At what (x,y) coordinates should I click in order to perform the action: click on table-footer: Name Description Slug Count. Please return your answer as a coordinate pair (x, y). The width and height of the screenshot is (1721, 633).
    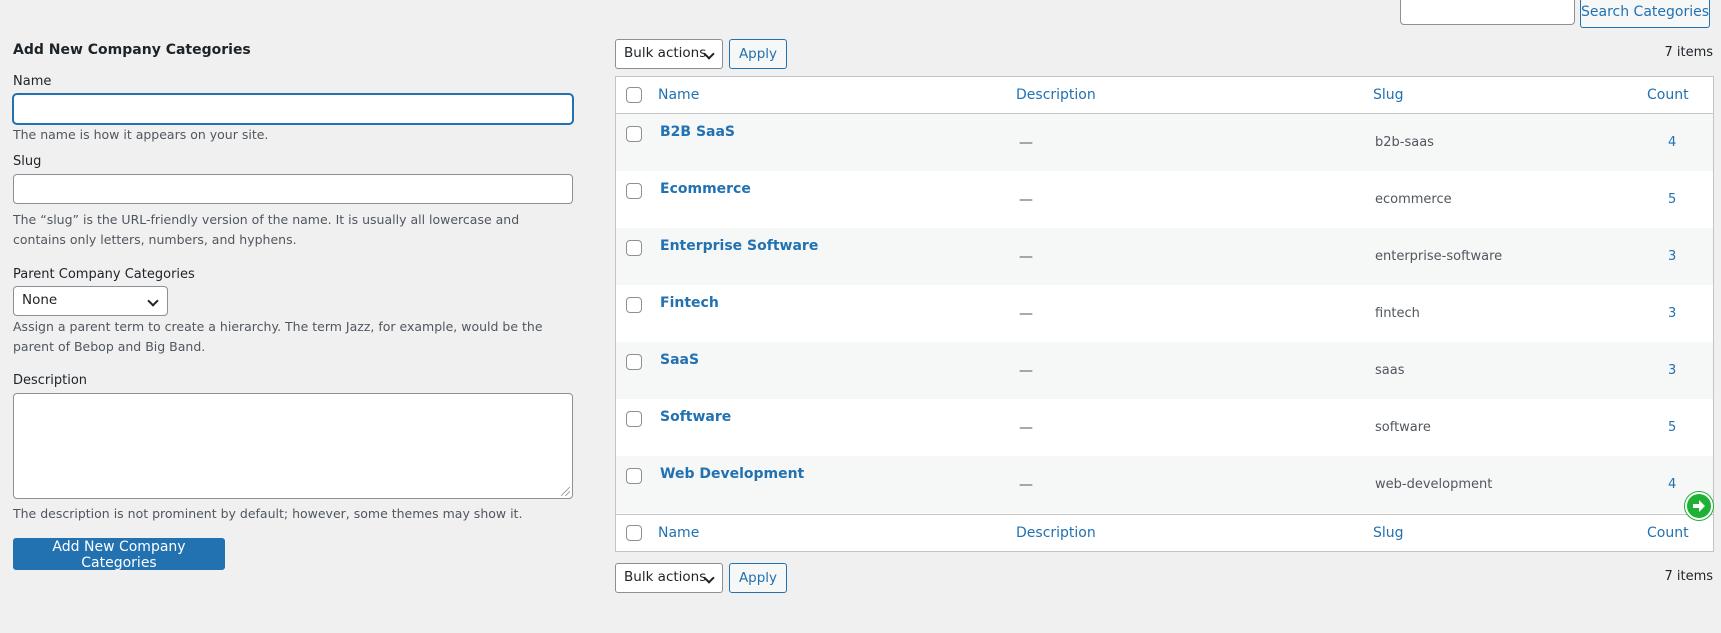
    Looking at the image, I should click on (1164, 532).